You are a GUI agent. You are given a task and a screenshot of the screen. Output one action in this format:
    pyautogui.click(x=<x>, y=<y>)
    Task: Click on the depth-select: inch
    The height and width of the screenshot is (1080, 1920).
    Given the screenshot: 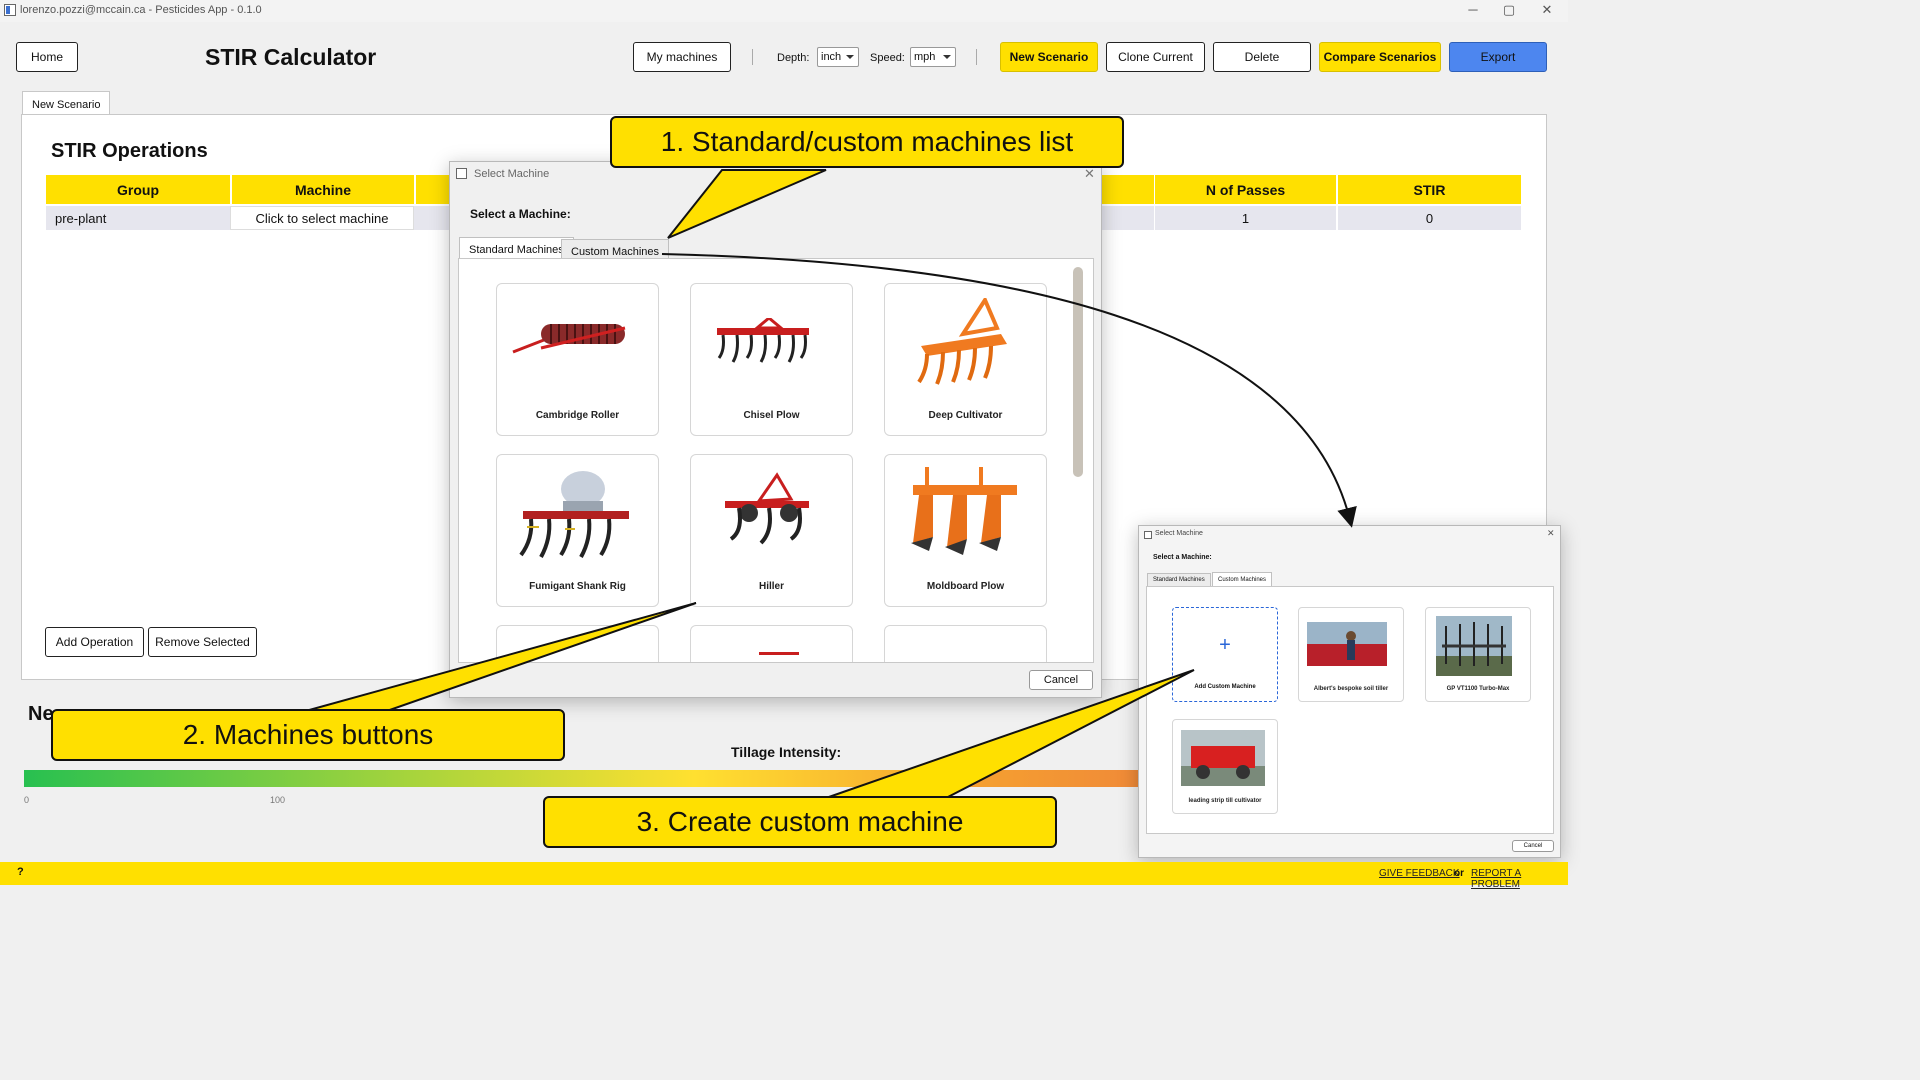 What is the action you would take?
    pyautogui.click(x=838, y=57)
    